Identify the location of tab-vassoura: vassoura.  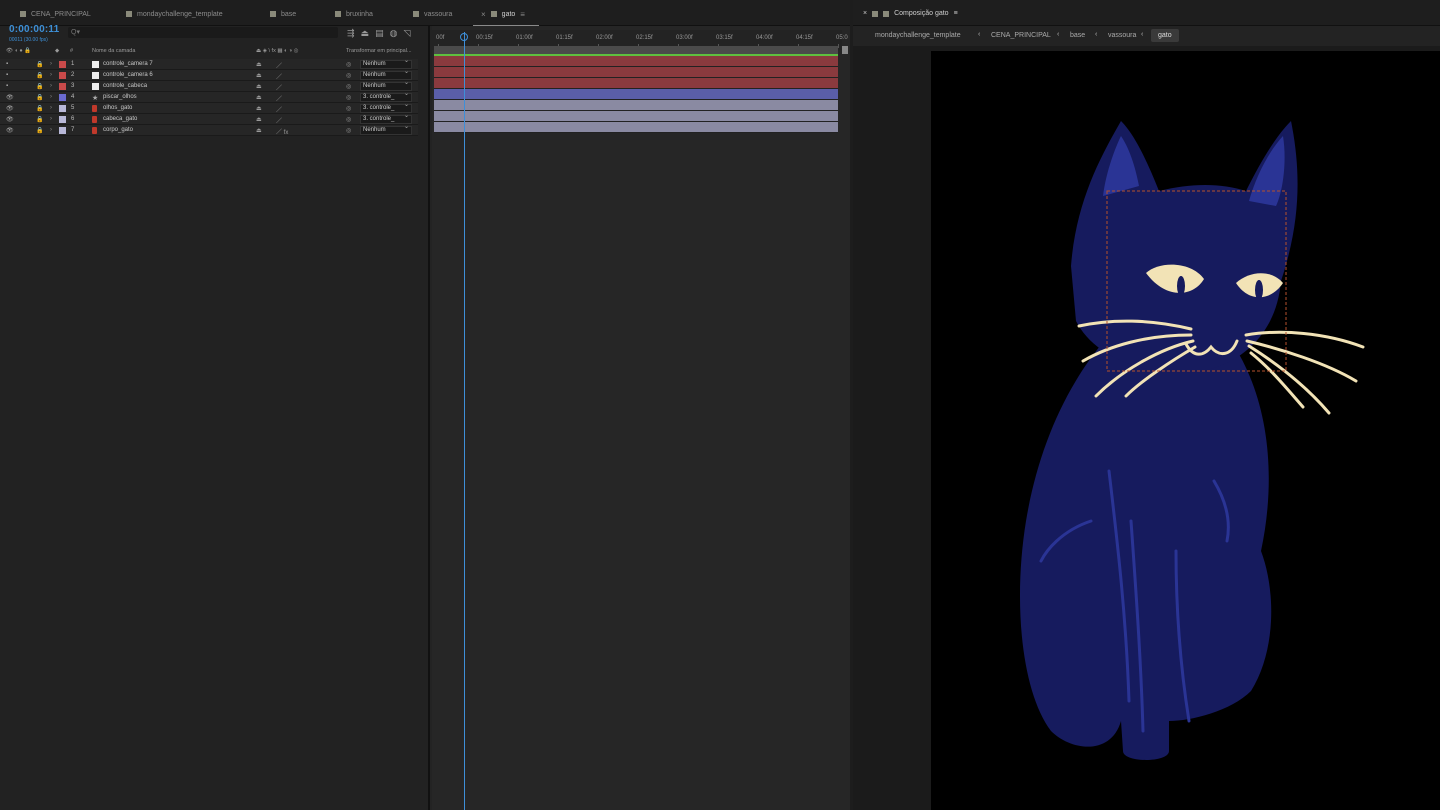
(432, 14).